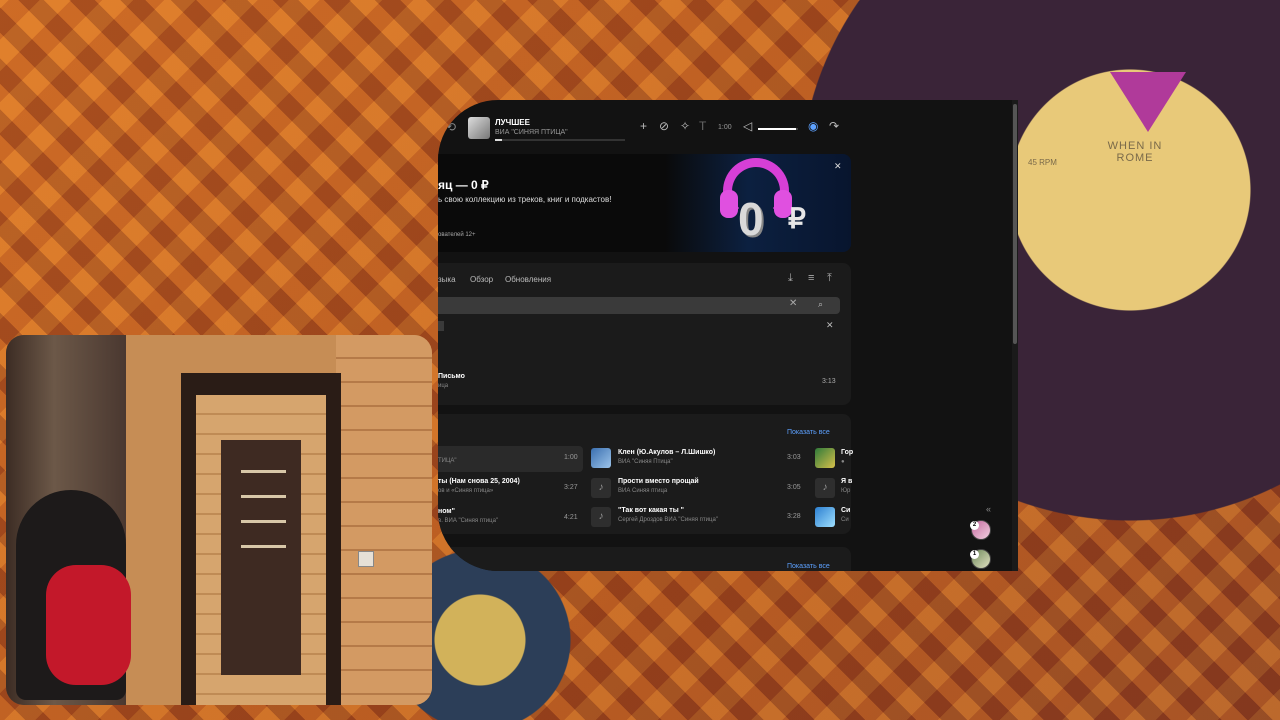  What do you see at coordinates (813, 126) in the screenshot?
I see `broadcast-icon: ◉` at bounding box center [813, 126].